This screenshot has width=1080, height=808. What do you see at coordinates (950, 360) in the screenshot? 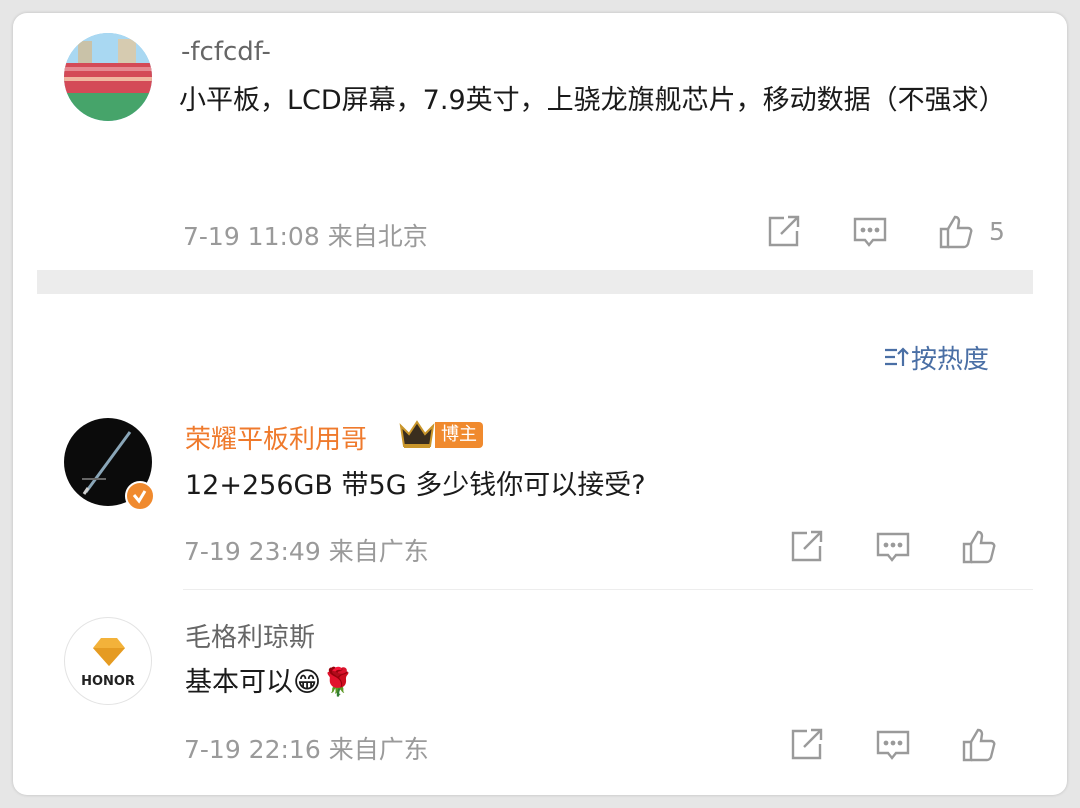
I see `sort-label: 按热度` at bounding box center [950, 360].